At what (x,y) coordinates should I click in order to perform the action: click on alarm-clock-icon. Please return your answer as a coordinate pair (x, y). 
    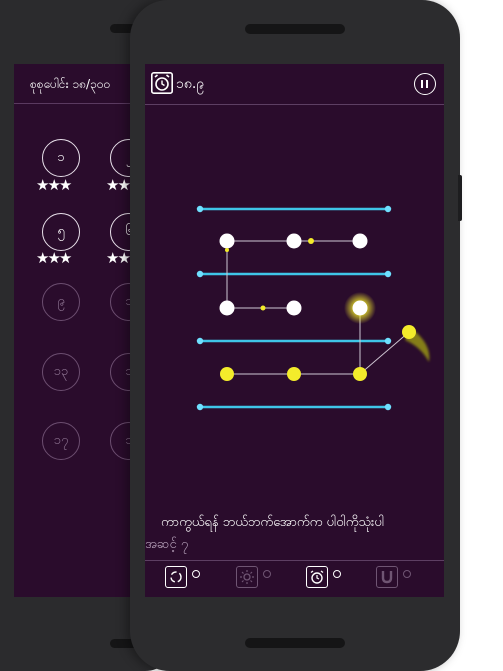
    Looking at the image, I should click on (317, 577).